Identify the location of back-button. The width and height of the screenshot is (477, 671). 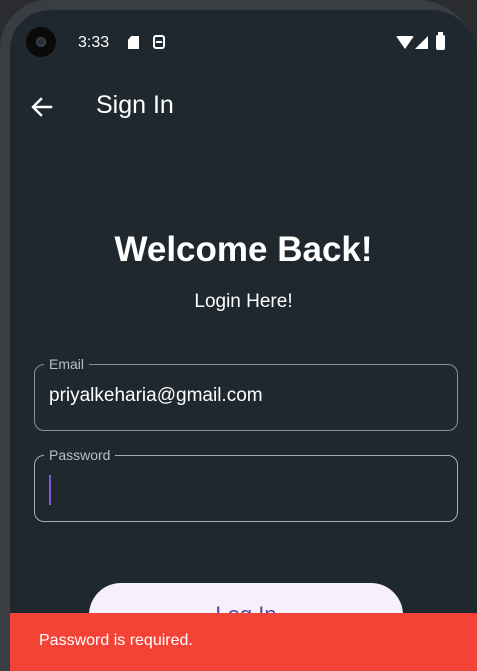
(42, 107).